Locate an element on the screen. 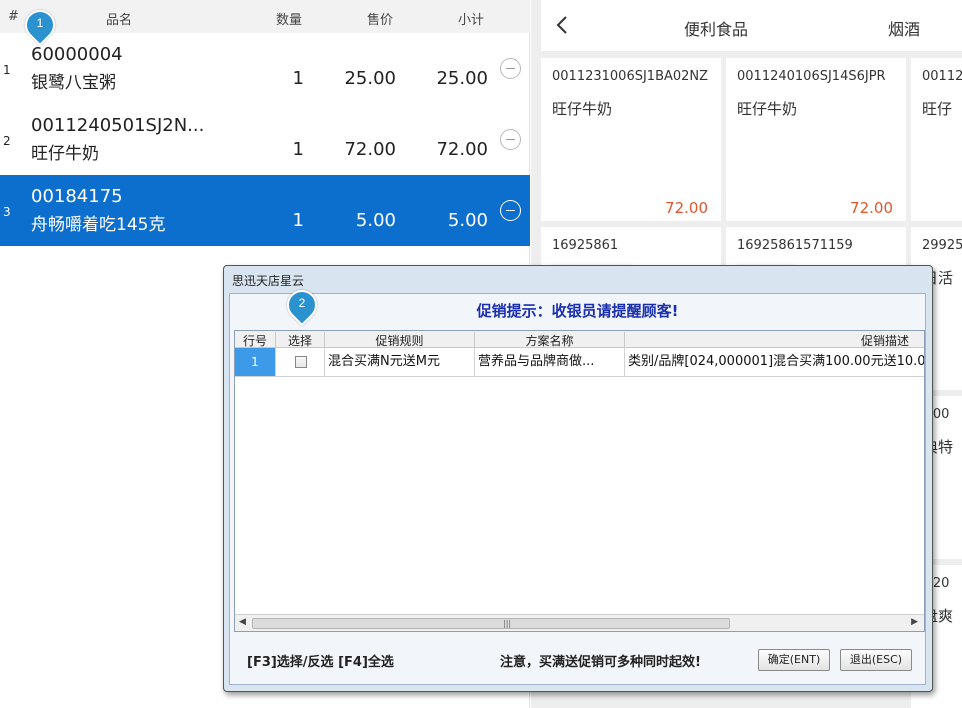  exit-button: 退出(ESC) is located at coordinates (876, 660).